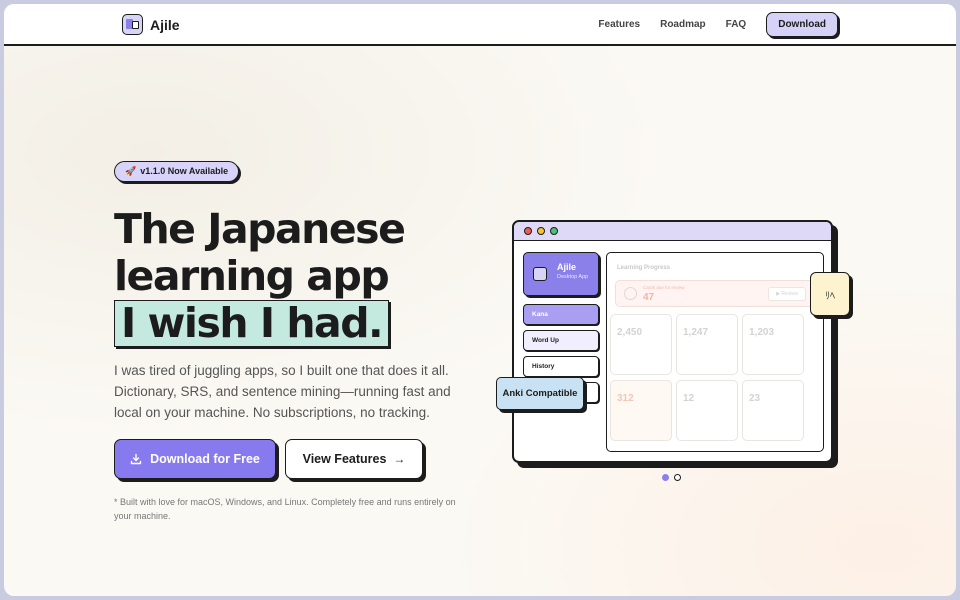  Describe the element at coordinates (672, 231) in the screenshot. I see `mockup-titlebar` at that location.